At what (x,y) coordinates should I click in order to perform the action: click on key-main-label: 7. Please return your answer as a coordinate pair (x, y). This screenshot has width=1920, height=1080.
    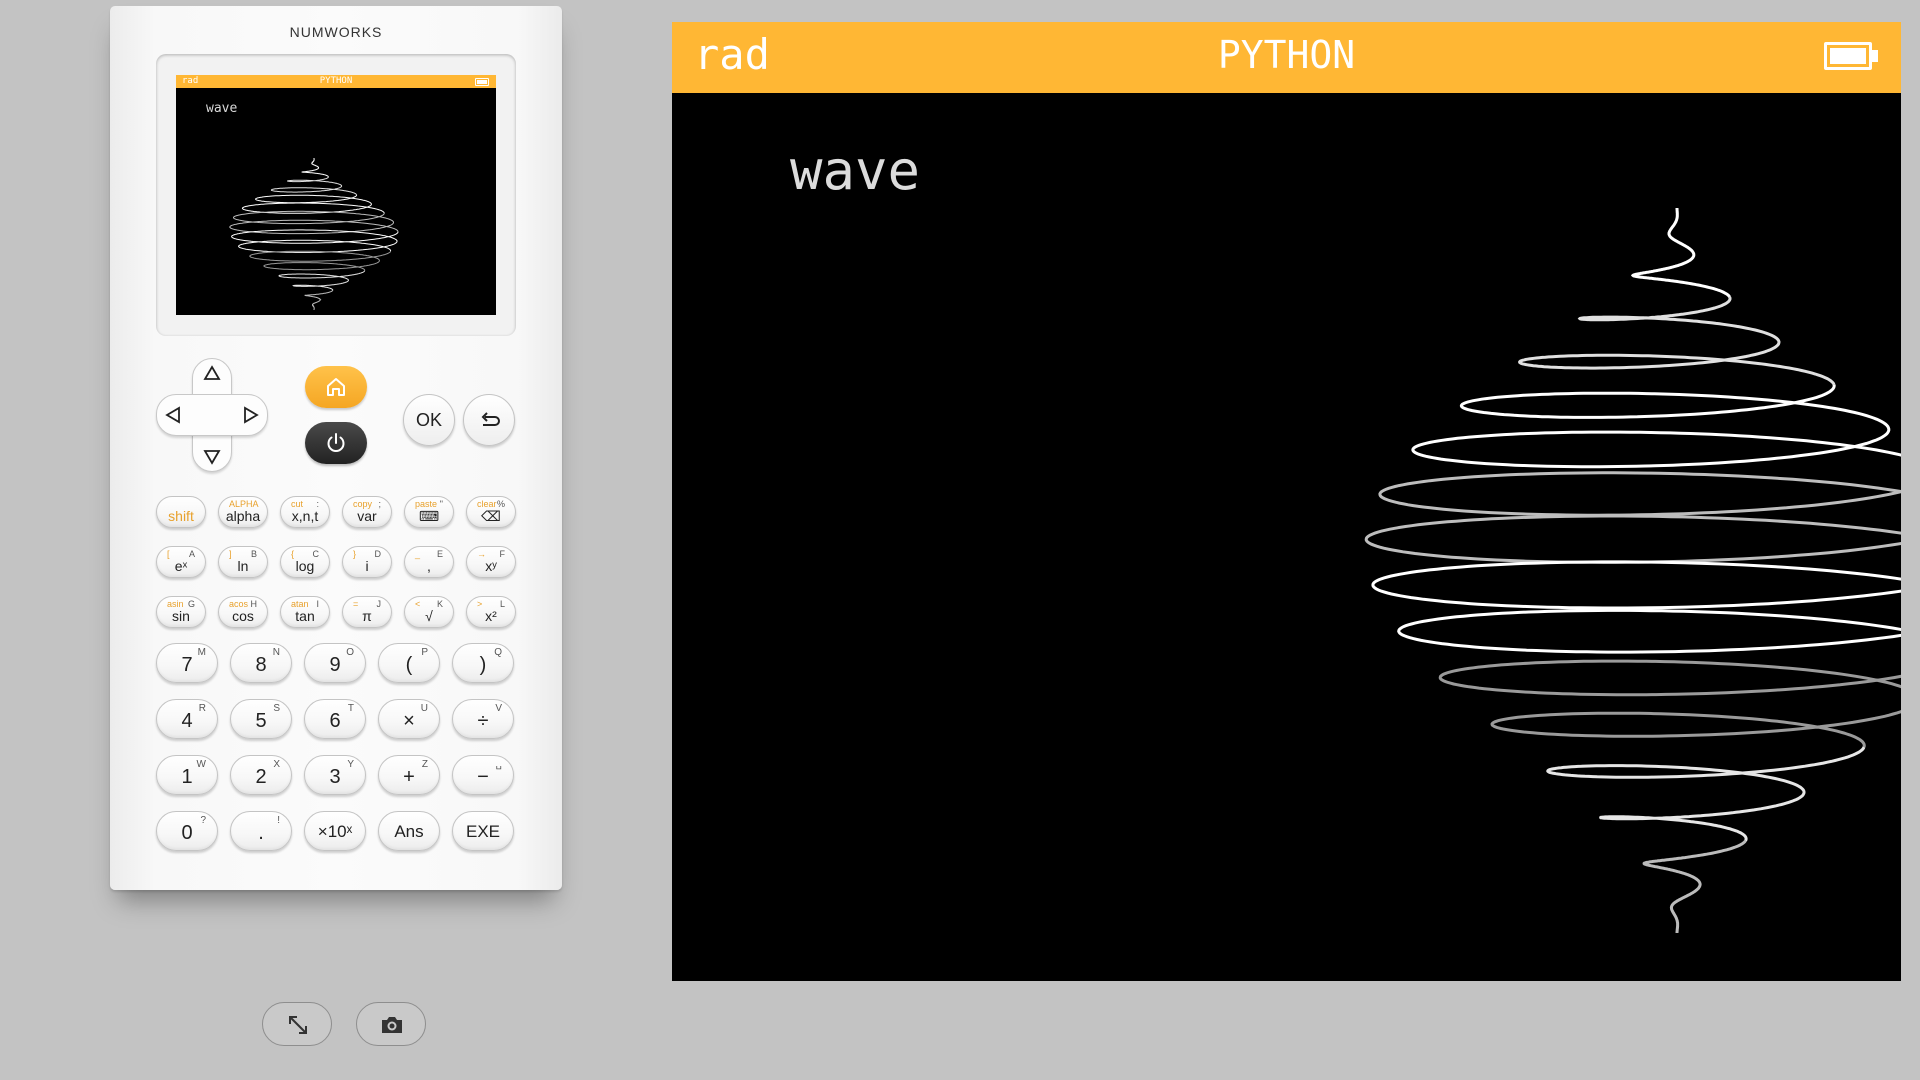
    Looking at the image, I should click on (187, 665).